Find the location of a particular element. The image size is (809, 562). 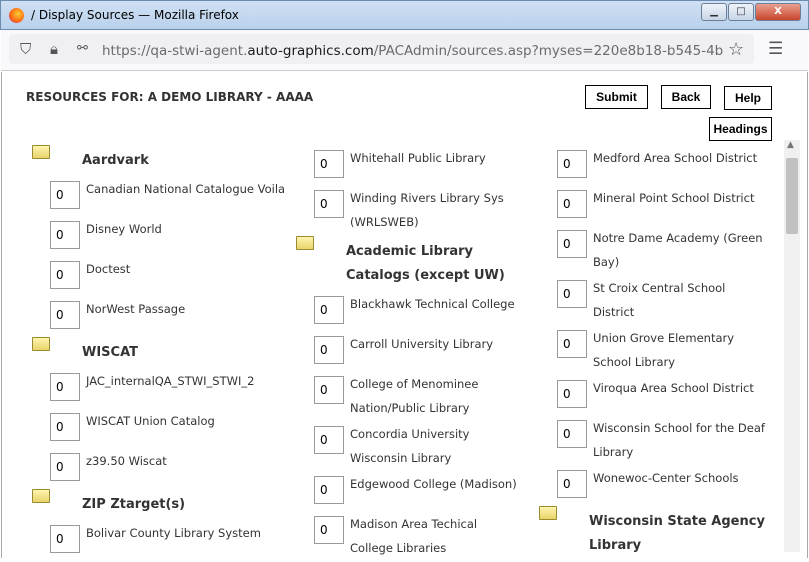

source-item: Viroqua Area School District is located at coordinates (662, 396).